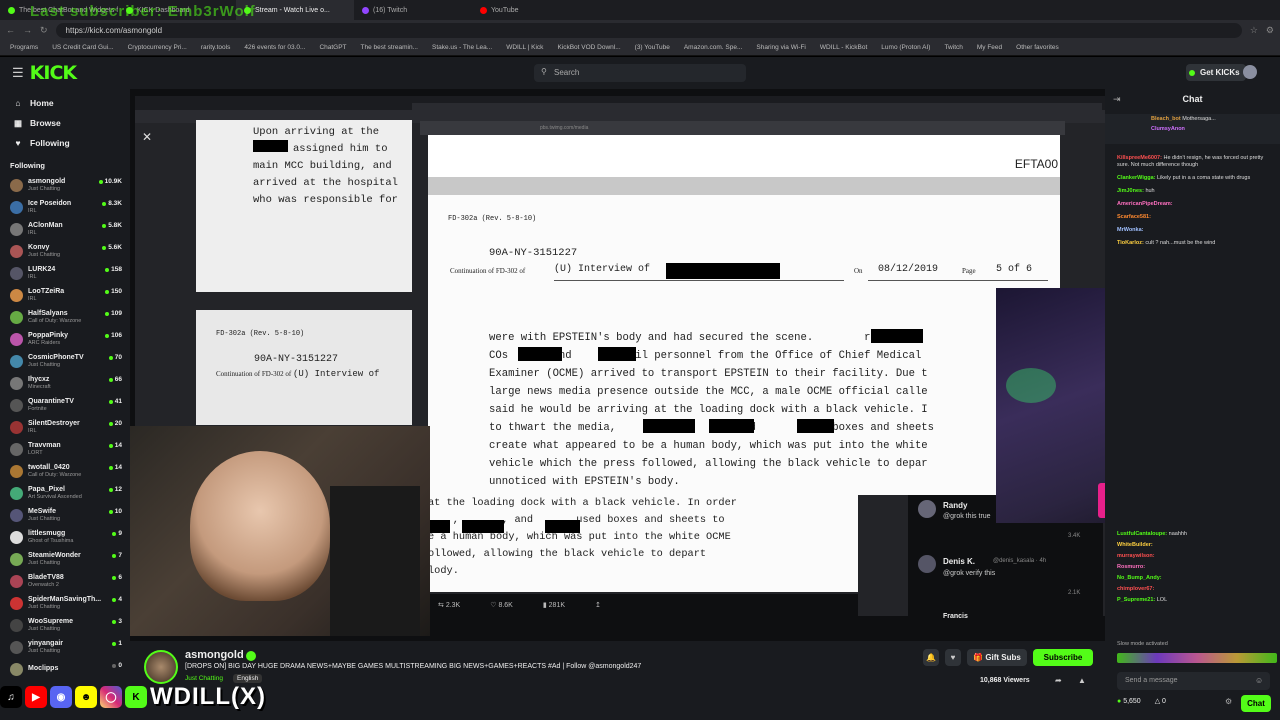 The image size is (1280, 720). What do you see at coordinates (997, 657) in the screenshot?
I see `gift-subs-button: 🎁 Gift Subs` at bounding box center [997, 657].